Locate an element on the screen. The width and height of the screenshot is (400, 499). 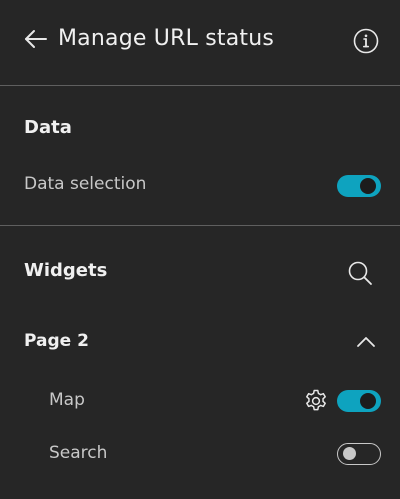
back-button is located at coordinates (36, 39).